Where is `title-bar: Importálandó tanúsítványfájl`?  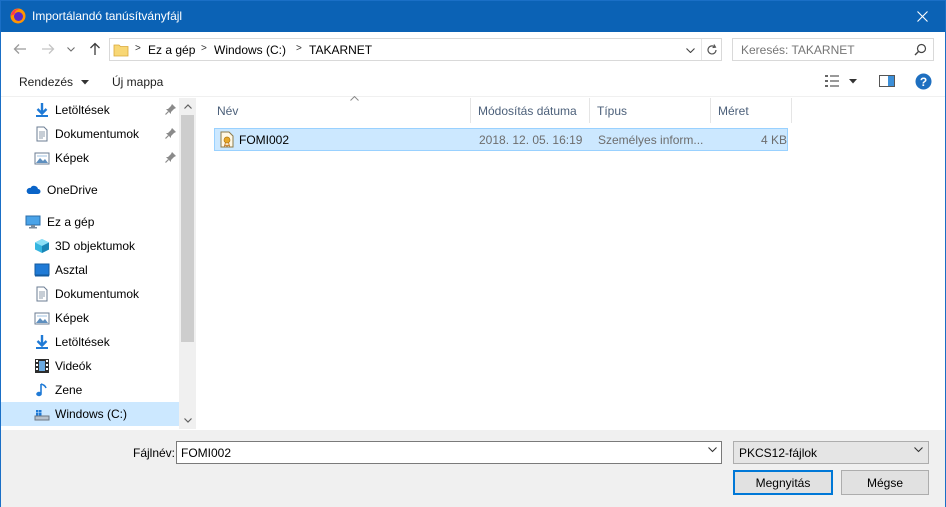 title-bar: Importálandó tanúsítványfájl is located at coordinates (473, 16).